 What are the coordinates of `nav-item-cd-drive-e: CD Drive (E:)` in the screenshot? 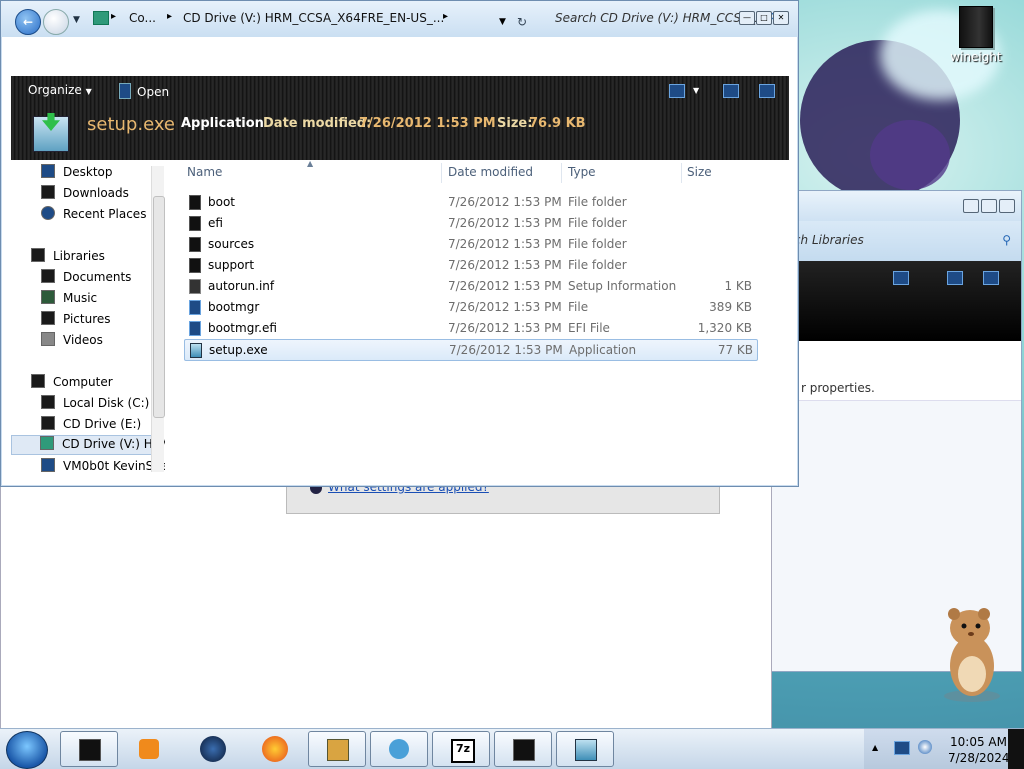 It's located at (91, 426).